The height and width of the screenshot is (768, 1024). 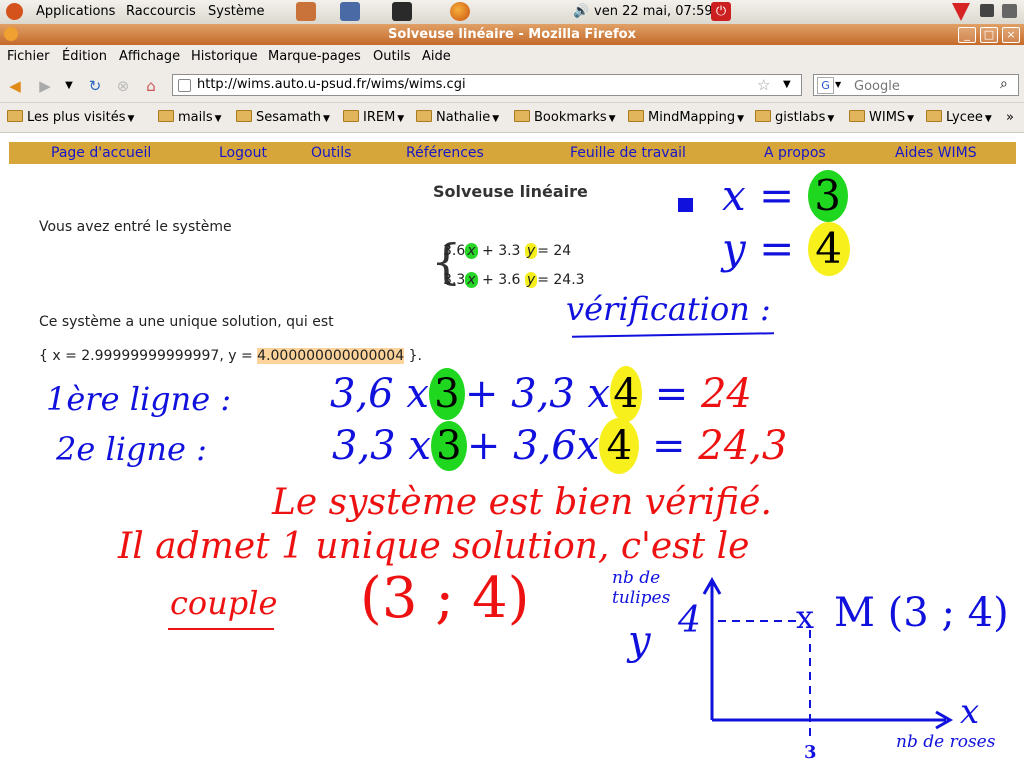 I want to click on hand-drawn-graph, so click(x=828, y=658).